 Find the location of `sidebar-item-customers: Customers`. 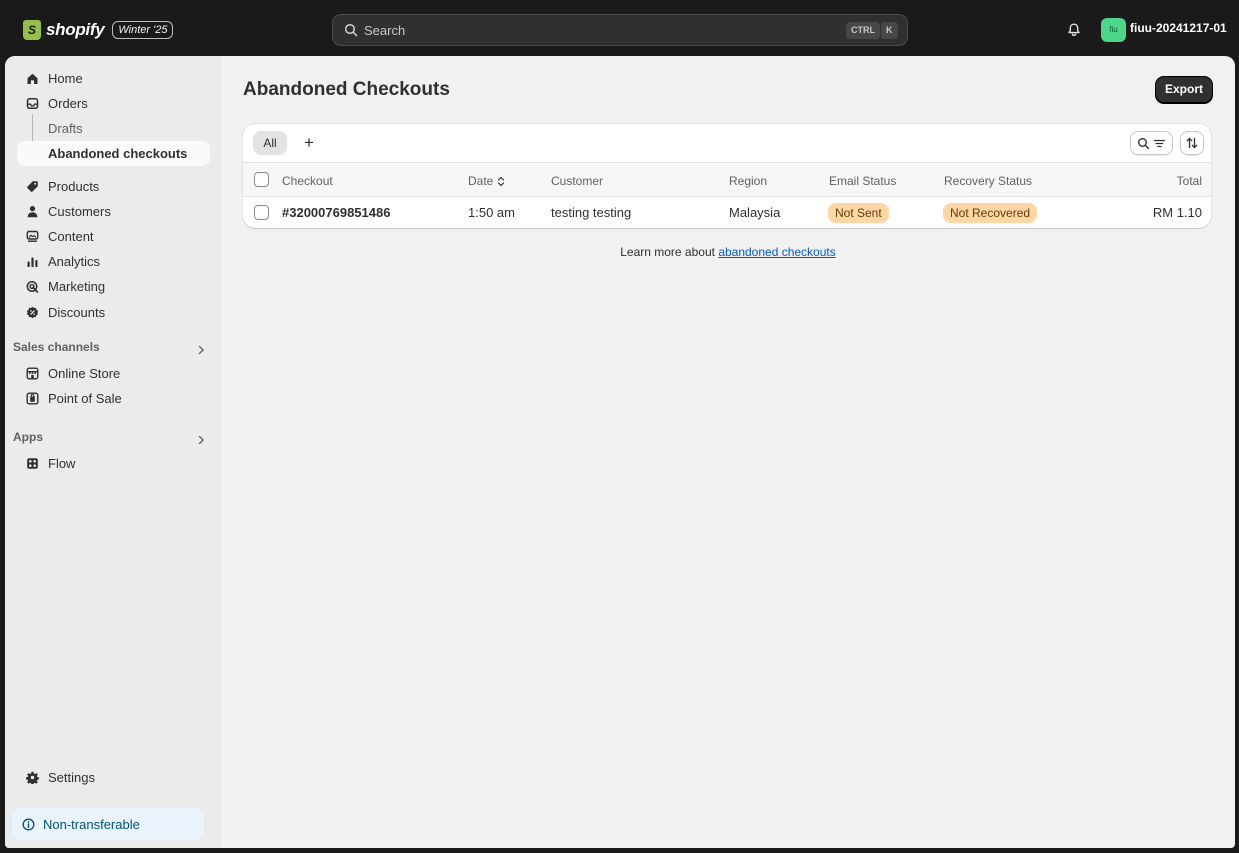

sidebar-item-customers: Customers is located at coordinates (113, 211).